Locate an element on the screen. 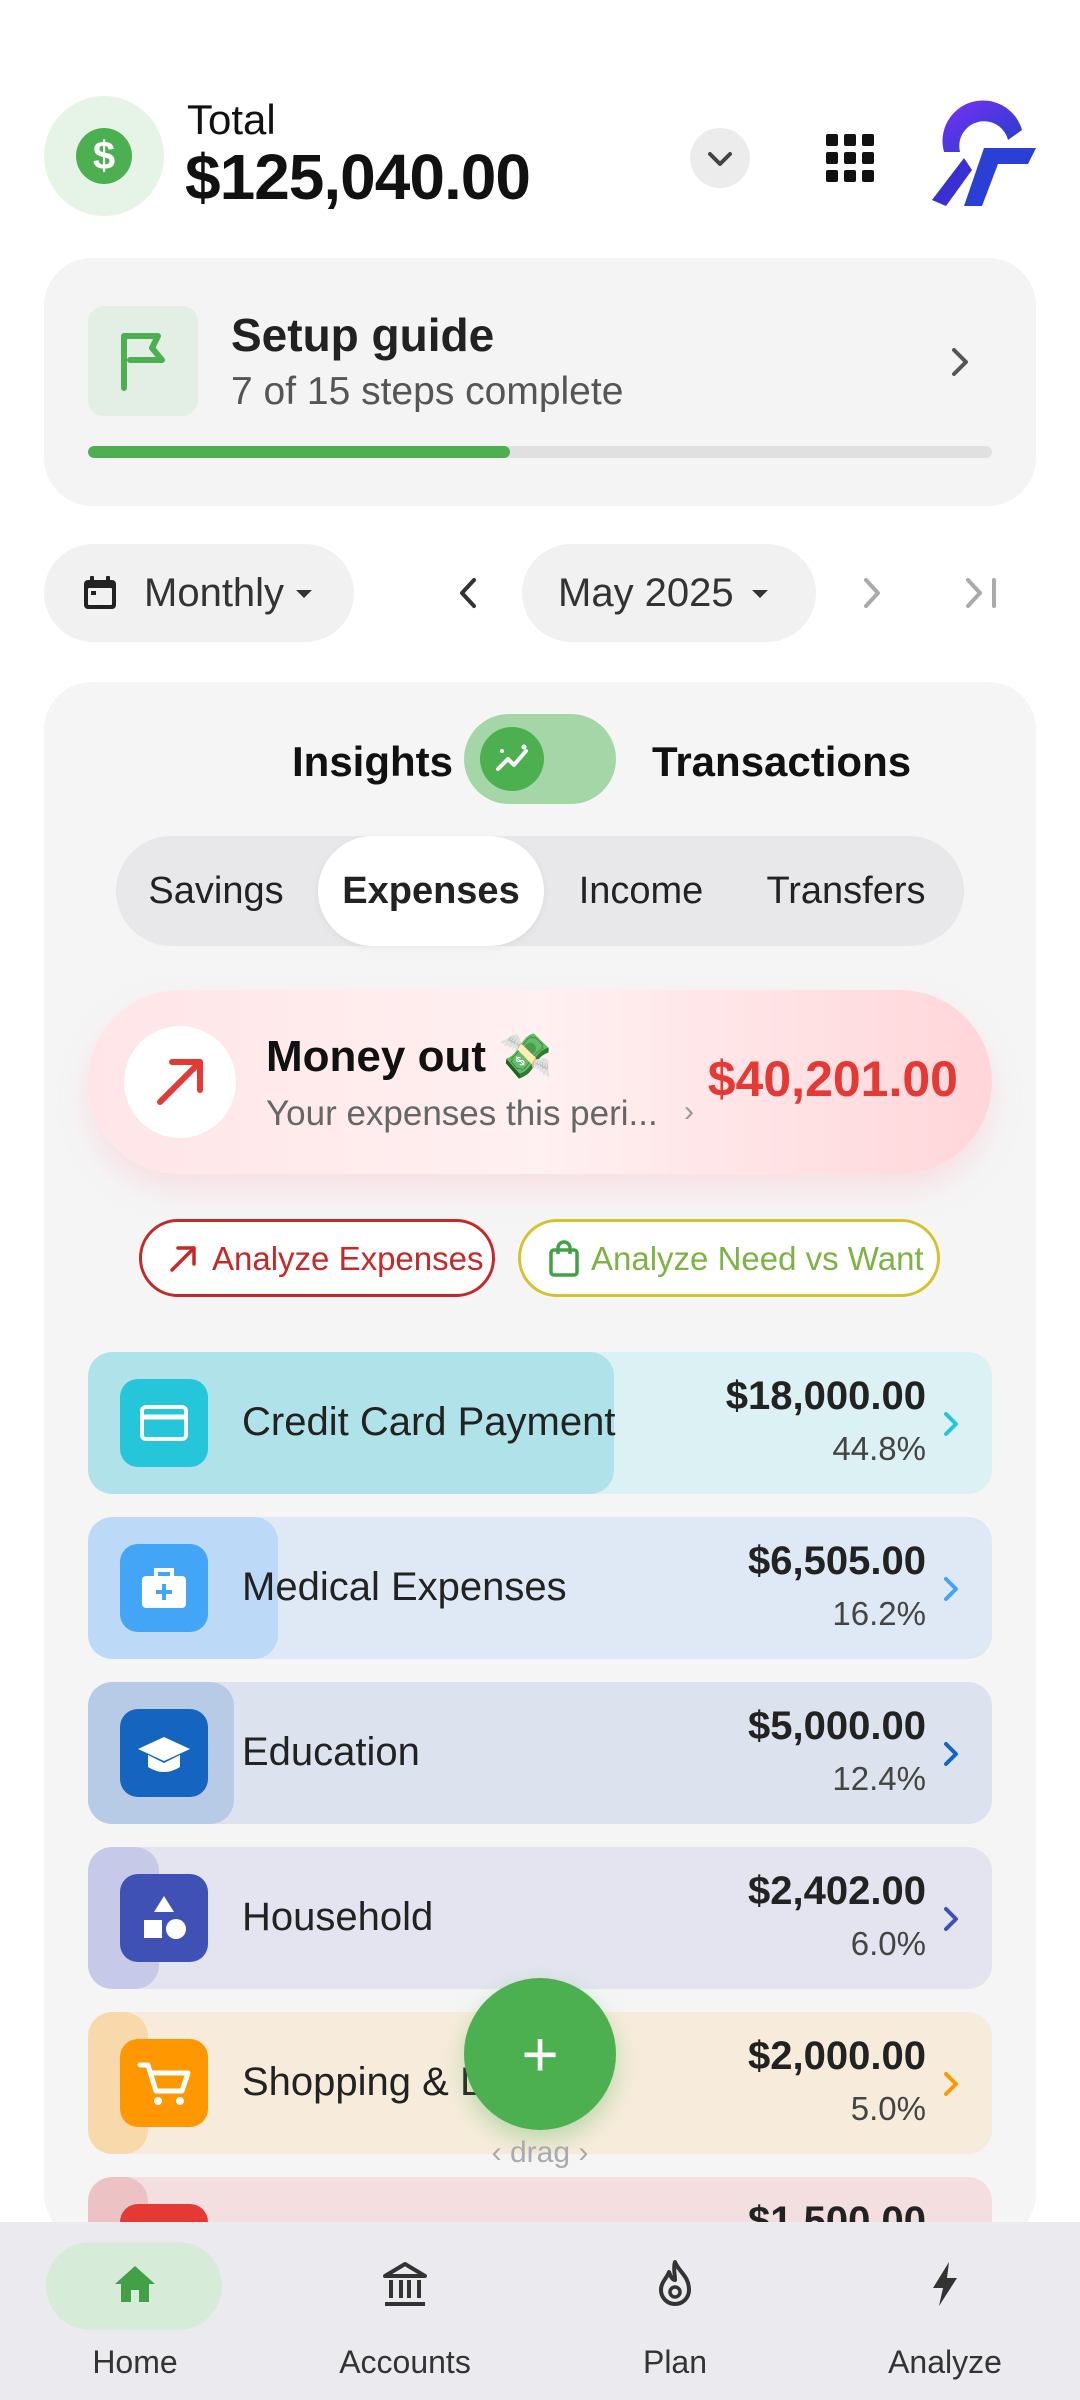 This screenshot has width=1080, height=2400. category-row-credit-card: Credit Card Payment $18,000.00 44.8% is located at coordinates (540, 1423).